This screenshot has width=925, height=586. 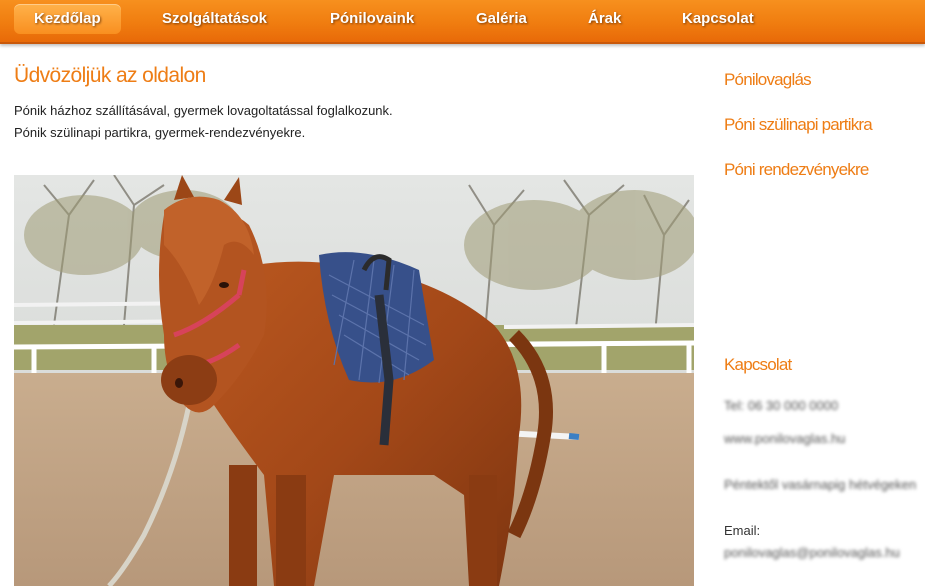 What do you see at coordinates (718, 19) in the screenshot?
I see `nav-item-contact: Kapcsolat` at bounding box center [718, 19].